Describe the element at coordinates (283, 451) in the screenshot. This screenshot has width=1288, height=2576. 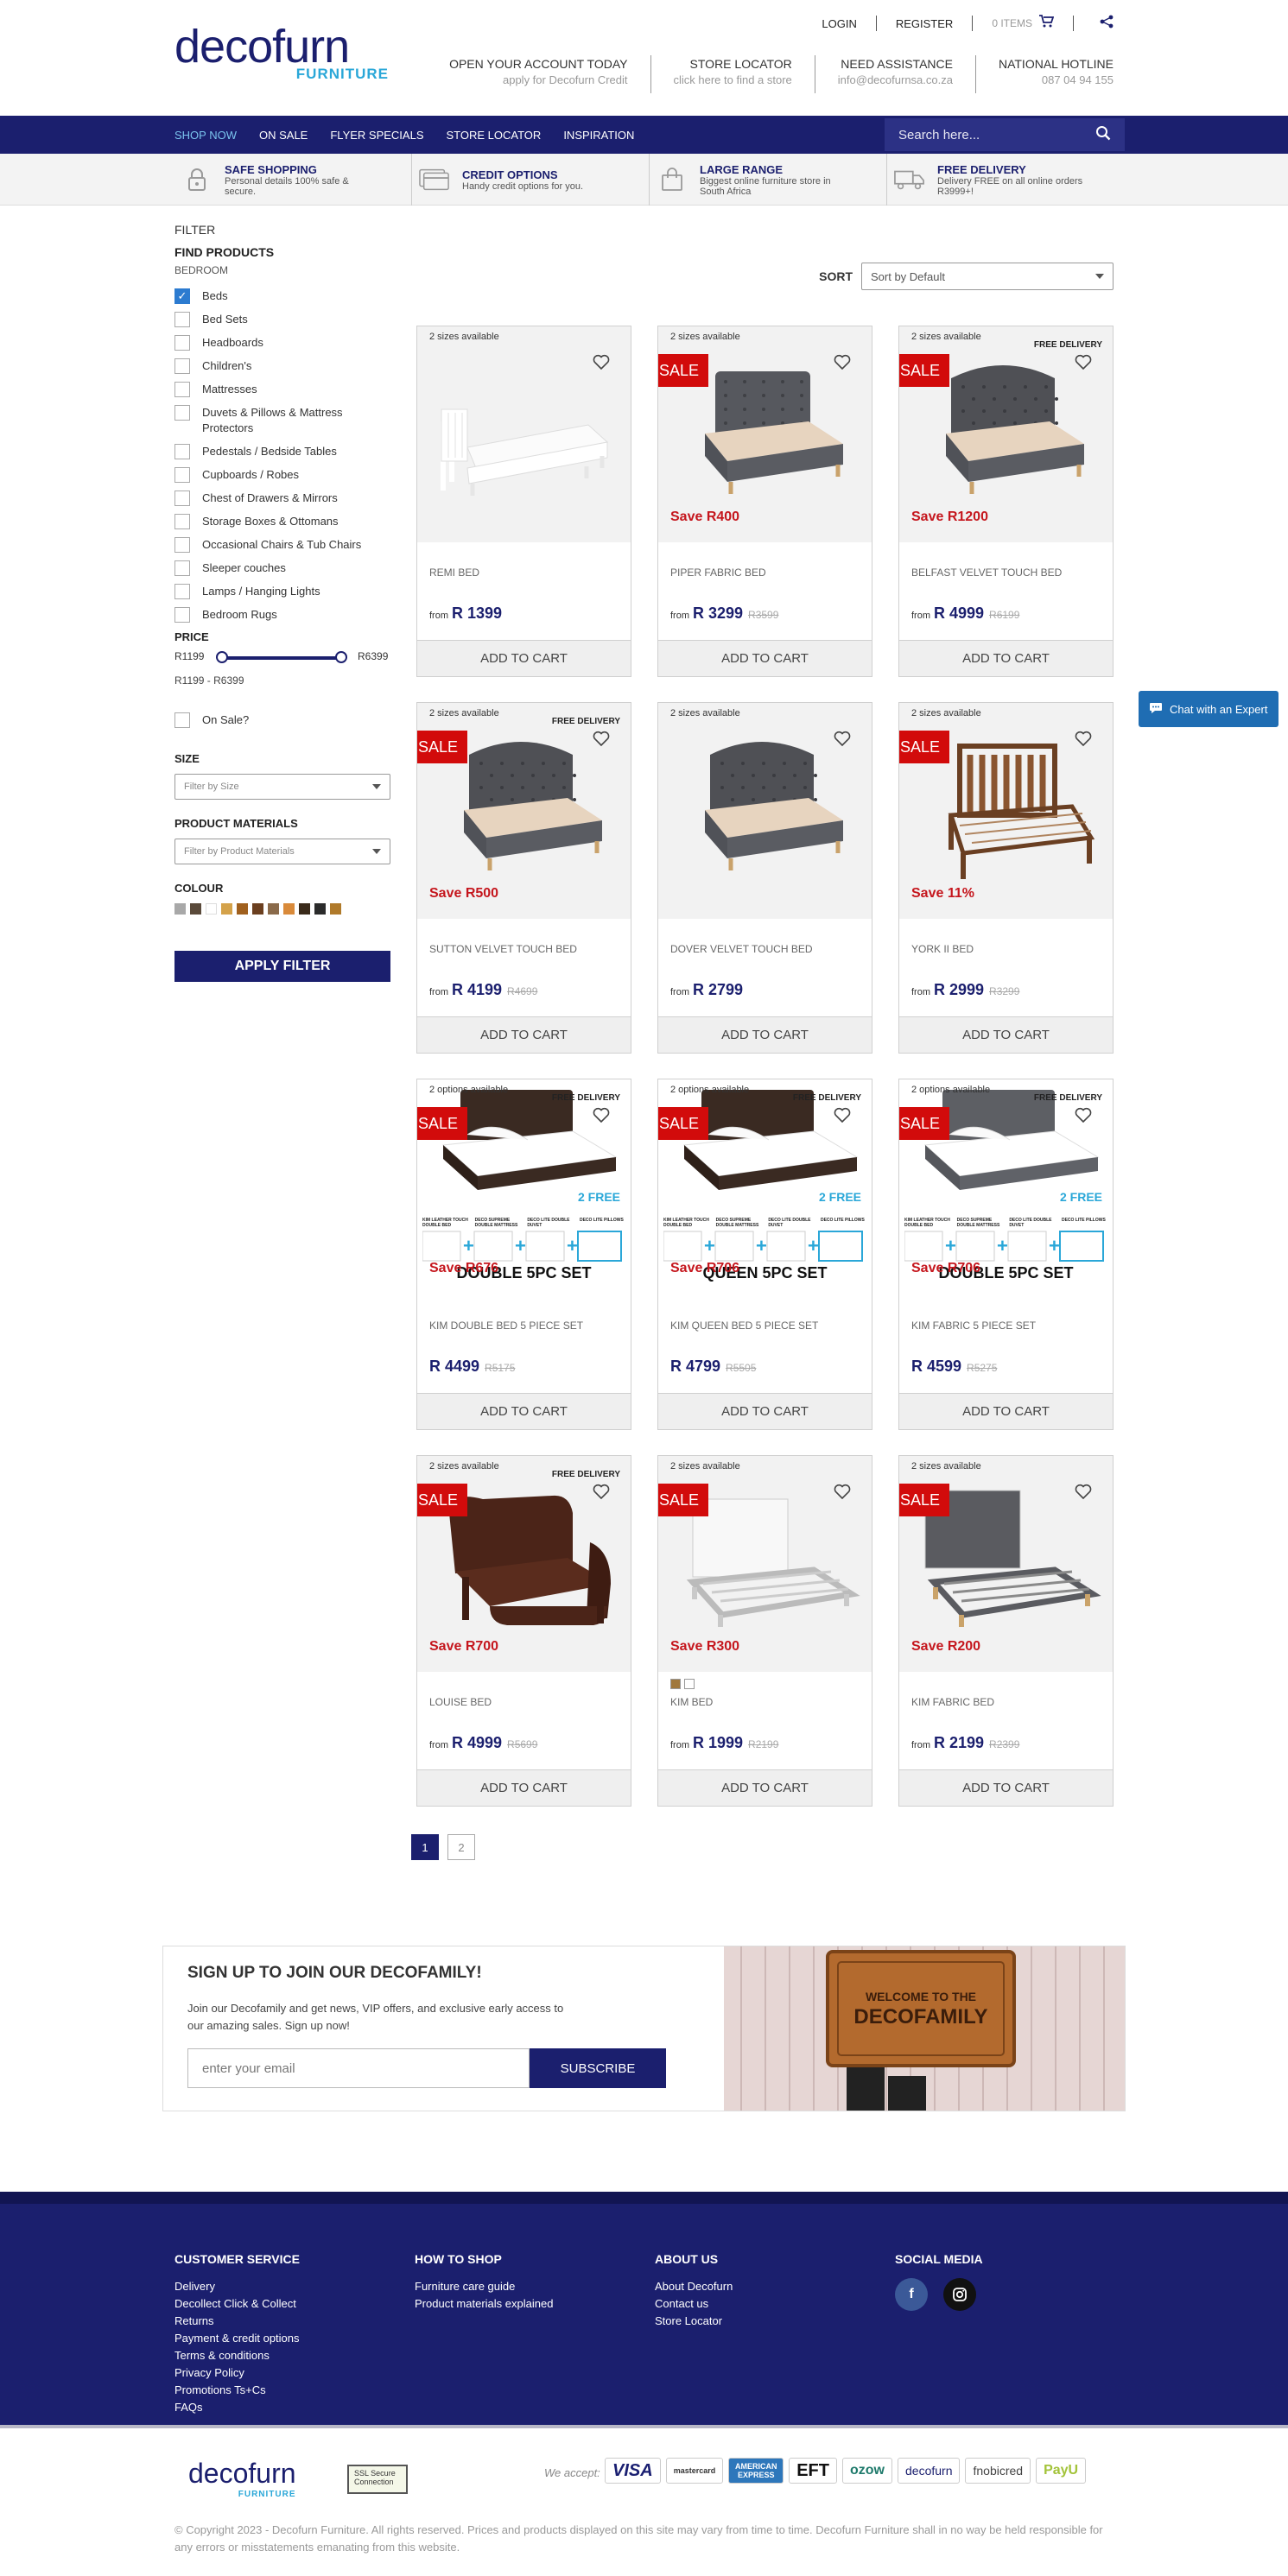
I see `category-checkbox: Pedestals / Bedside Tables` at that location.